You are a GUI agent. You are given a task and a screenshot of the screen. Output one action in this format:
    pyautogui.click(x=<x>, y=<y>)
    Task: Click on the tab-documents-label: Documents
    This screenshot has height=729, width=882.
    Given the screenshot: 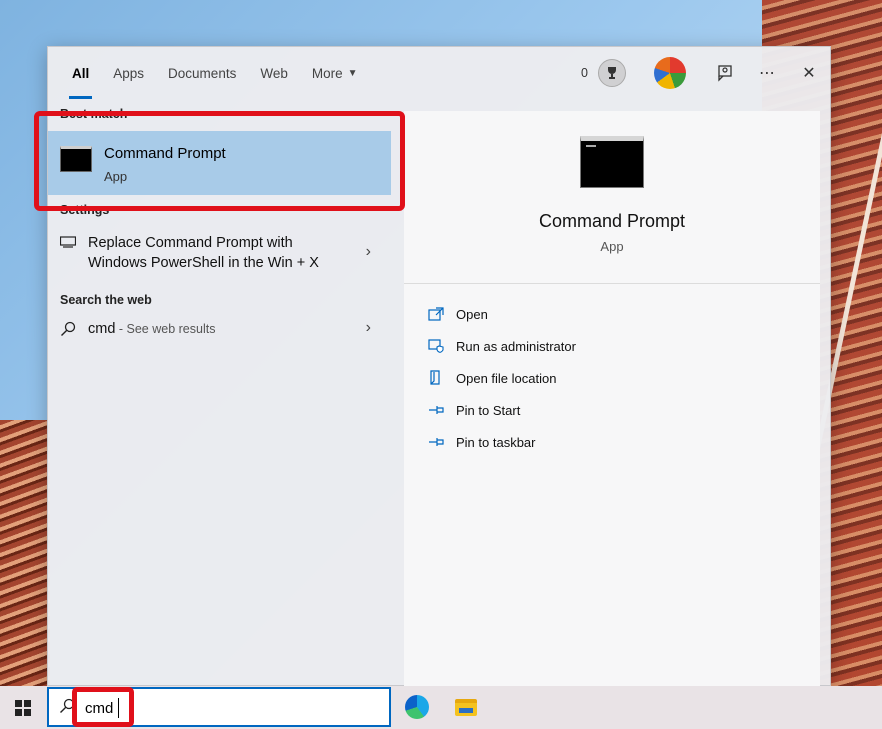 What is the action you would take?
    pyautogui.click(x=202, y=73)
    